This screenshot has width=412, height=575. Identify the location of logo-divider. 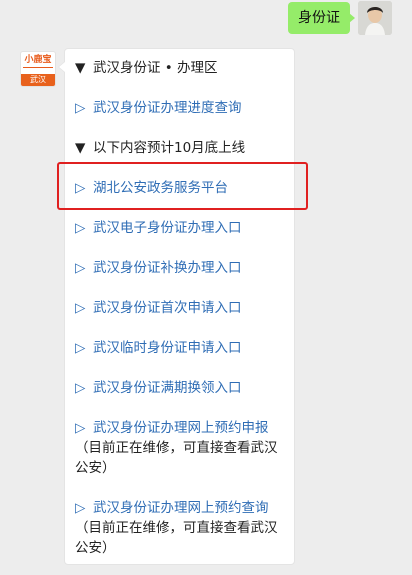
(38, 69).